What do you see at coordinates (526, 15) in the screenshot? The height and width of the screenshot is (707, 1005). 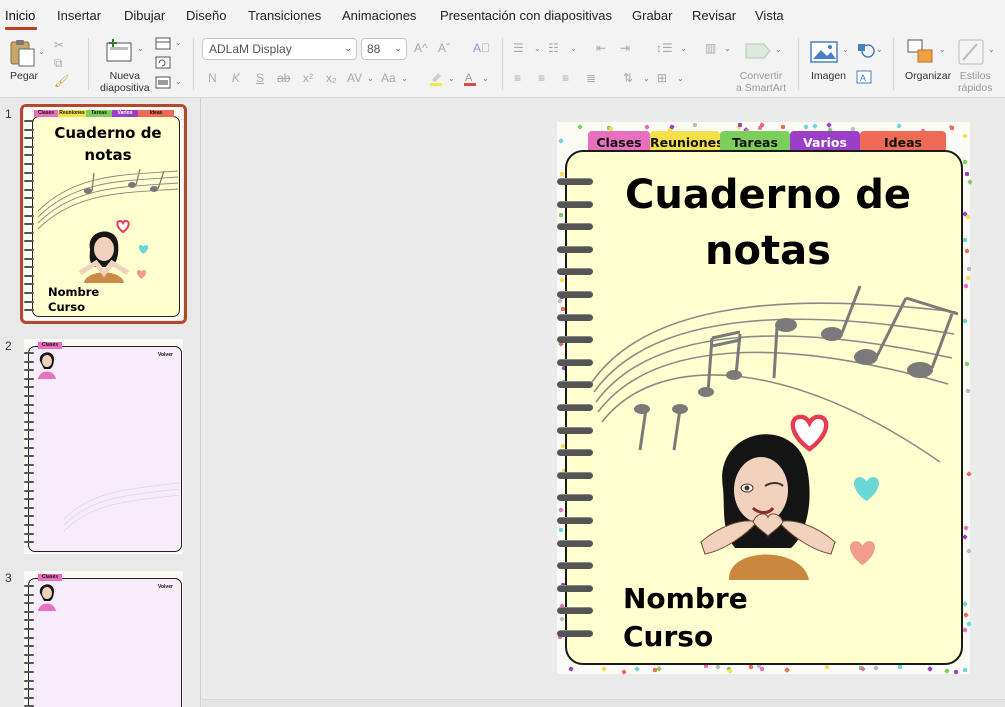 I see `tab-presentacion: Presentación con diapositivas` at bounding box center [526, 15].